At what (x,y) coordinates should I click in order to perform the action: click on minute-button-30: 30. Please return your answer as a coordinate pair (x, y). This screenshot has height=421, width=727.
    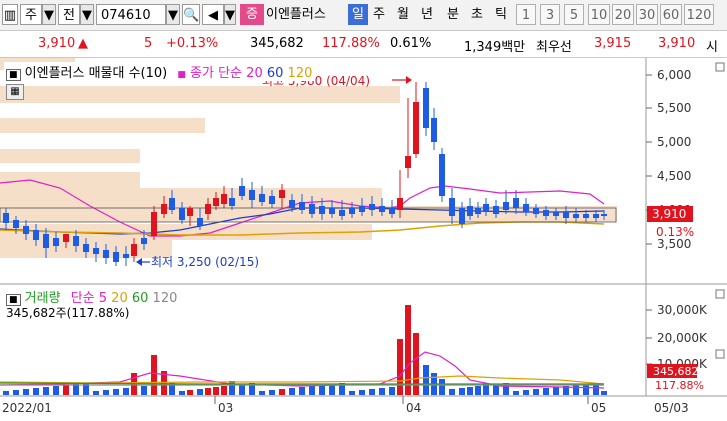
    Looking at the image, I should click on (647, 14).